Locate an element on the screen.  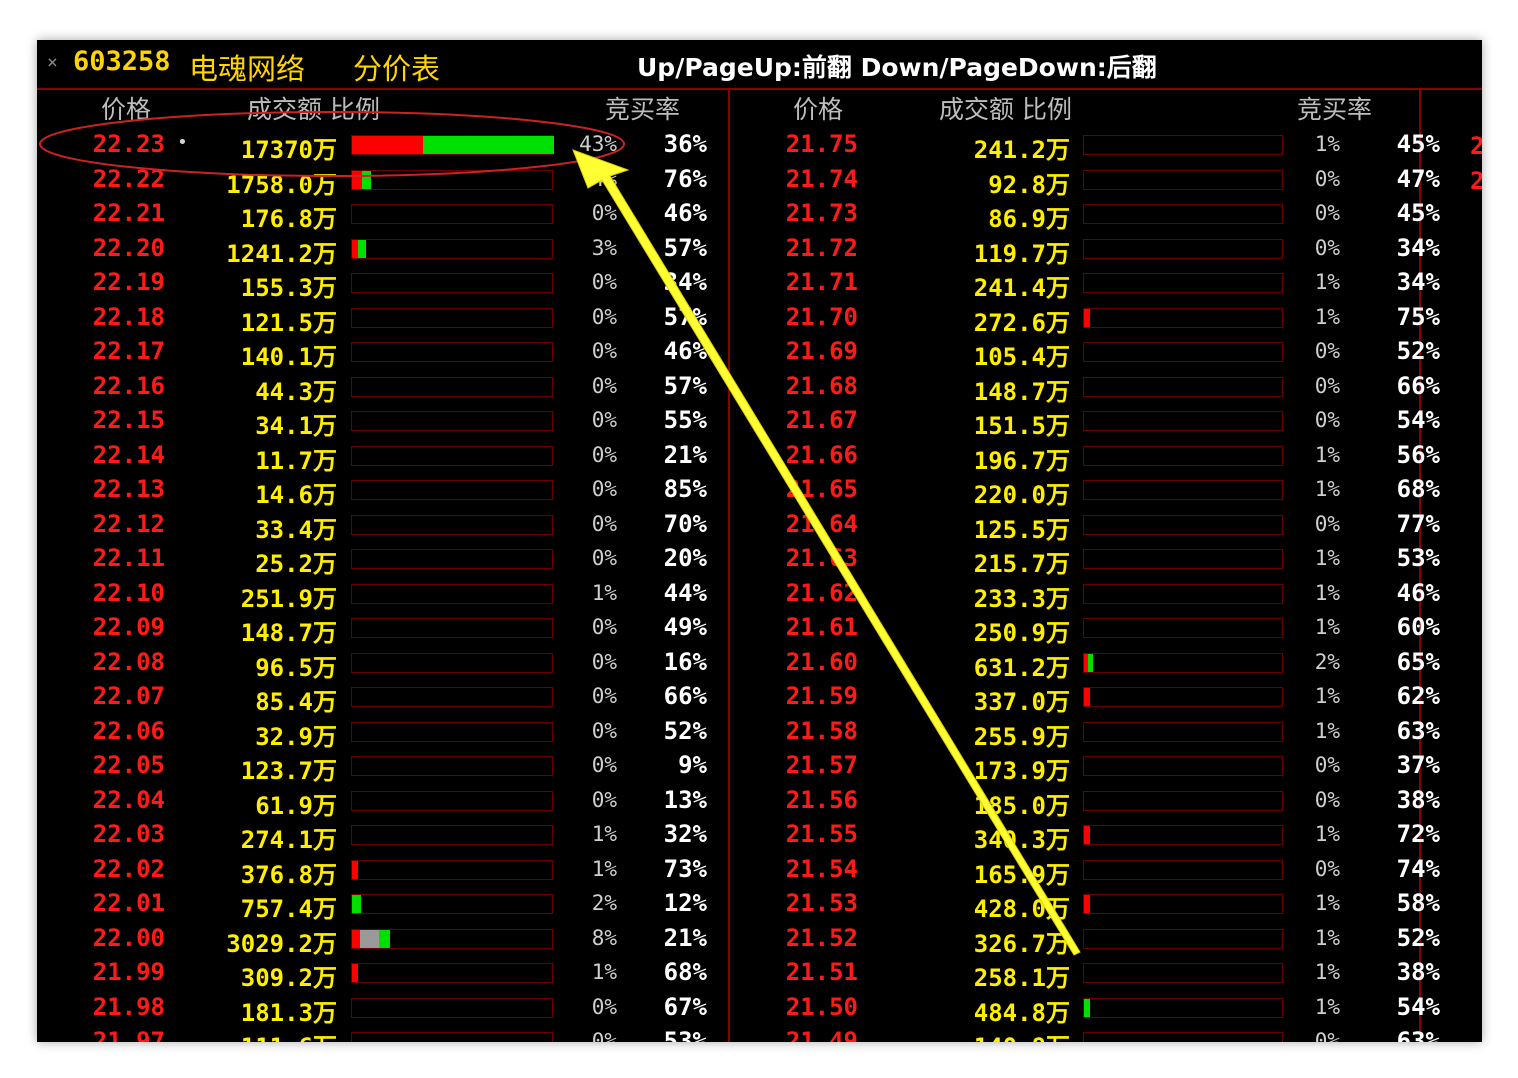
amount-cell: 233.3万 is located at coordinates (1021, 598).